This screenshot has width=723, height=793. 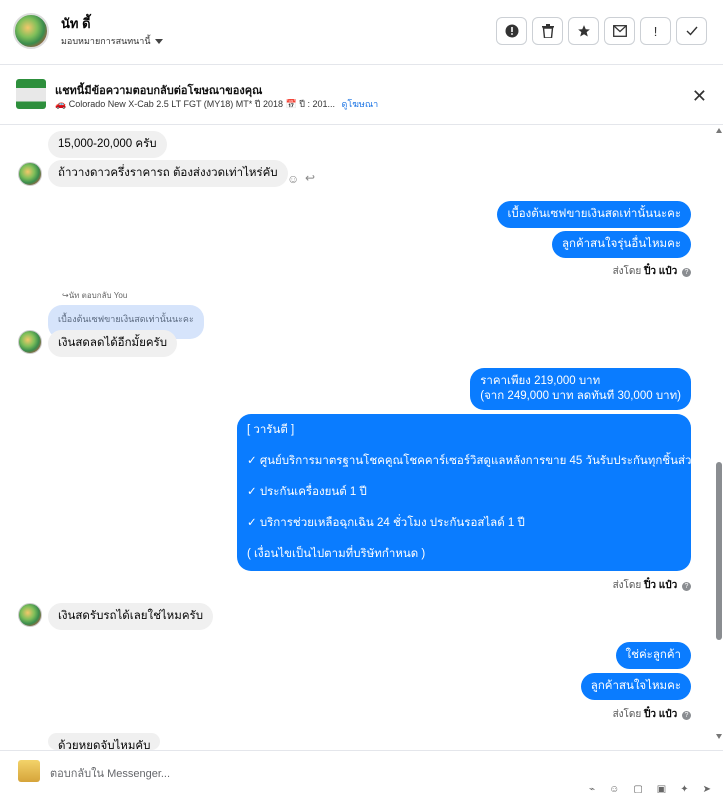 I want to click on incoming-message-partial: ด้วยหยดจับไหมคับ, so click(x=104, y=741).